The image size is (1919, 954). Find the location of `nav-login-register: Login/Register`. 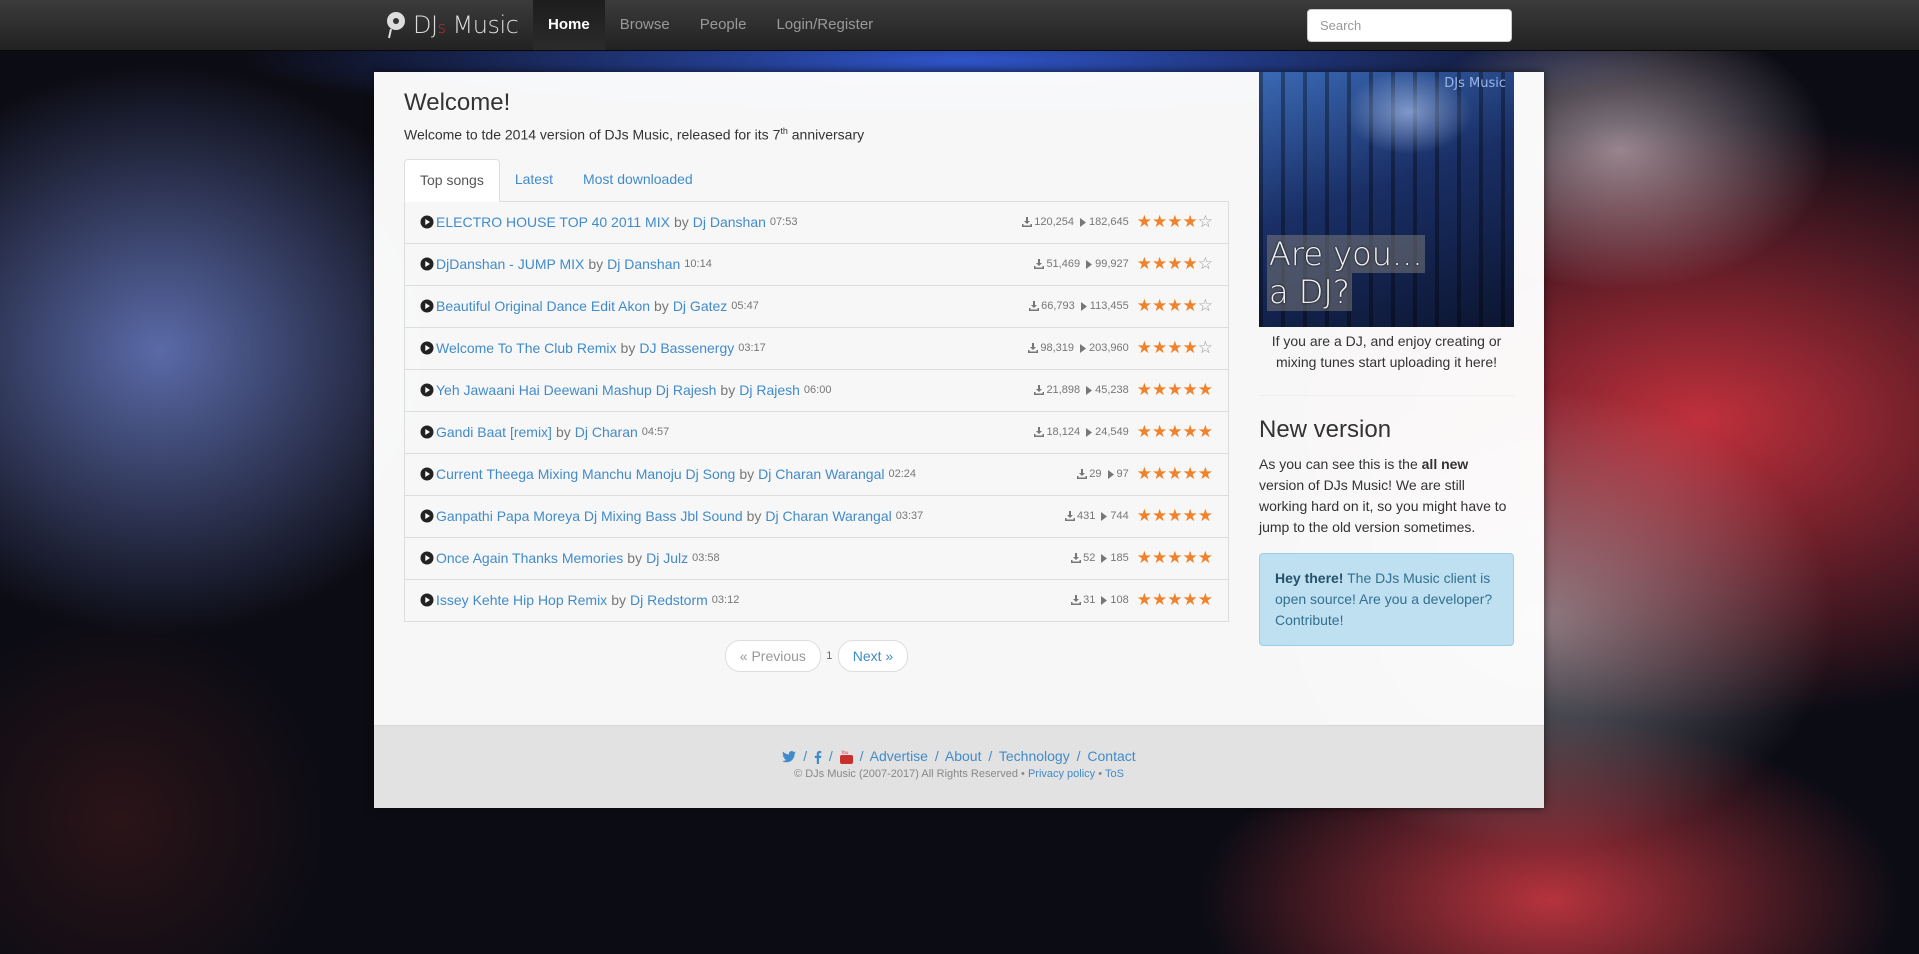

nav-login-register: Login/Register is located at coordinates (824, 25).